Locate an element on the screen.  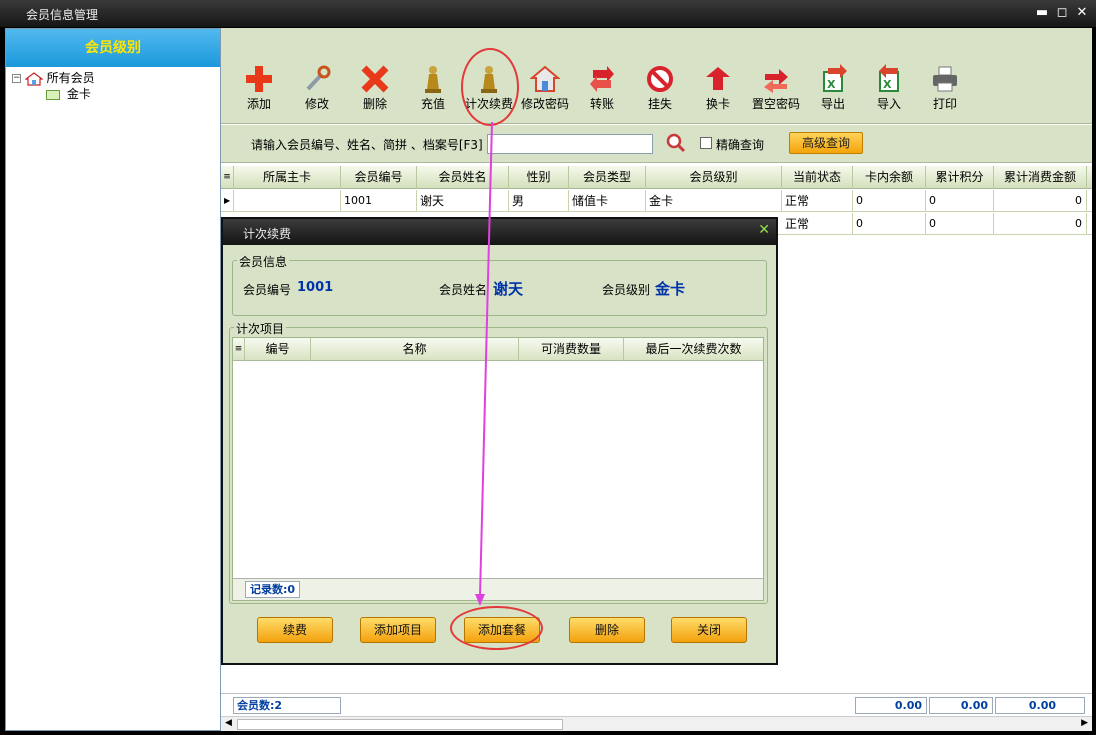
col-main-card: 所属主卡 is located at coordinates (287, 177).